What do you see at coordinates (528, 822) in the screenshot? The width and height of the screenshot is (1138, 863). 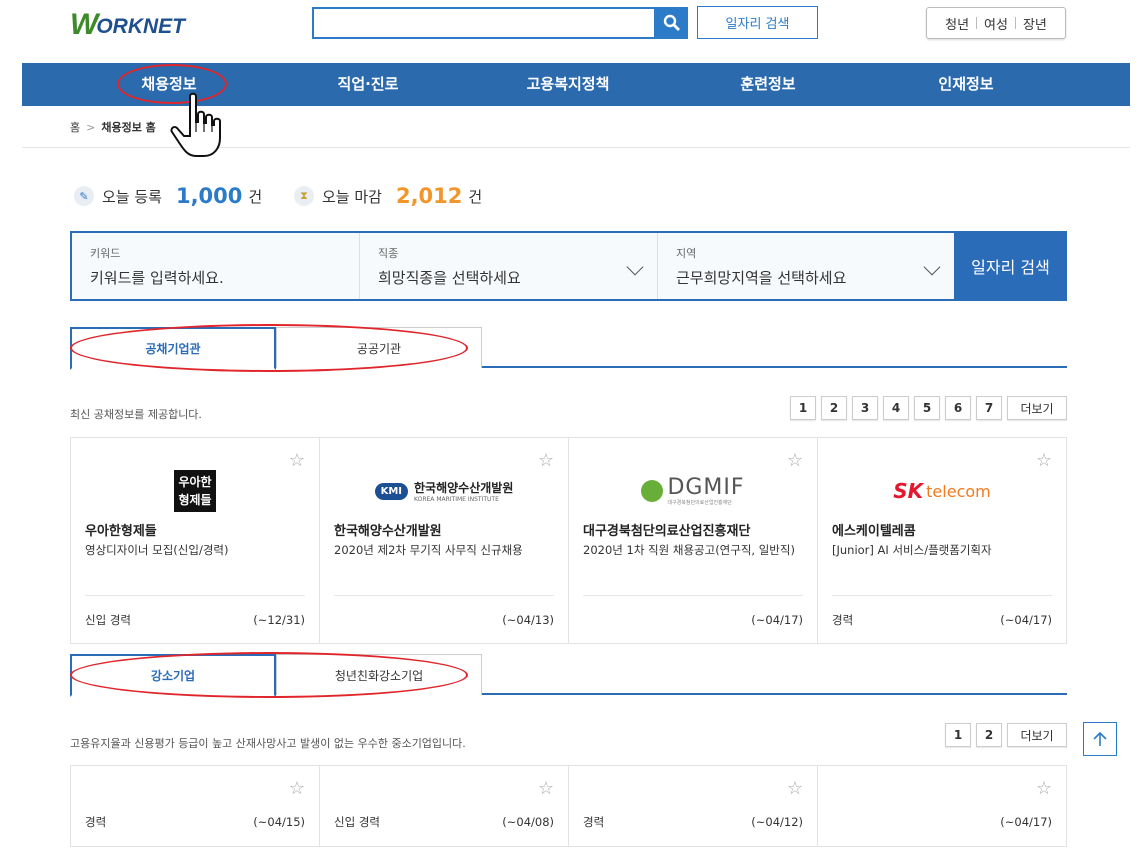 I see `deadline: (~04/08)` at bounding box center [528, 822].